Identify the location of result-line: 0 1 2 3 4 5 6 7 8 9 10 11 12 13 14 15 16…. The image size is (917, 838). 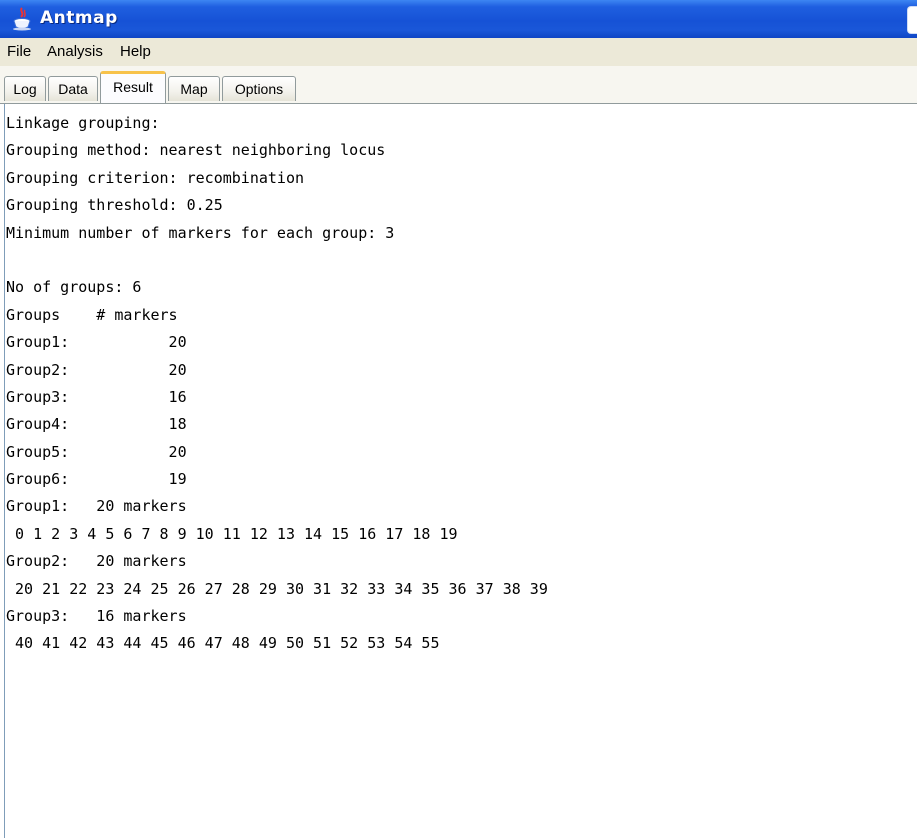
(232, 533).